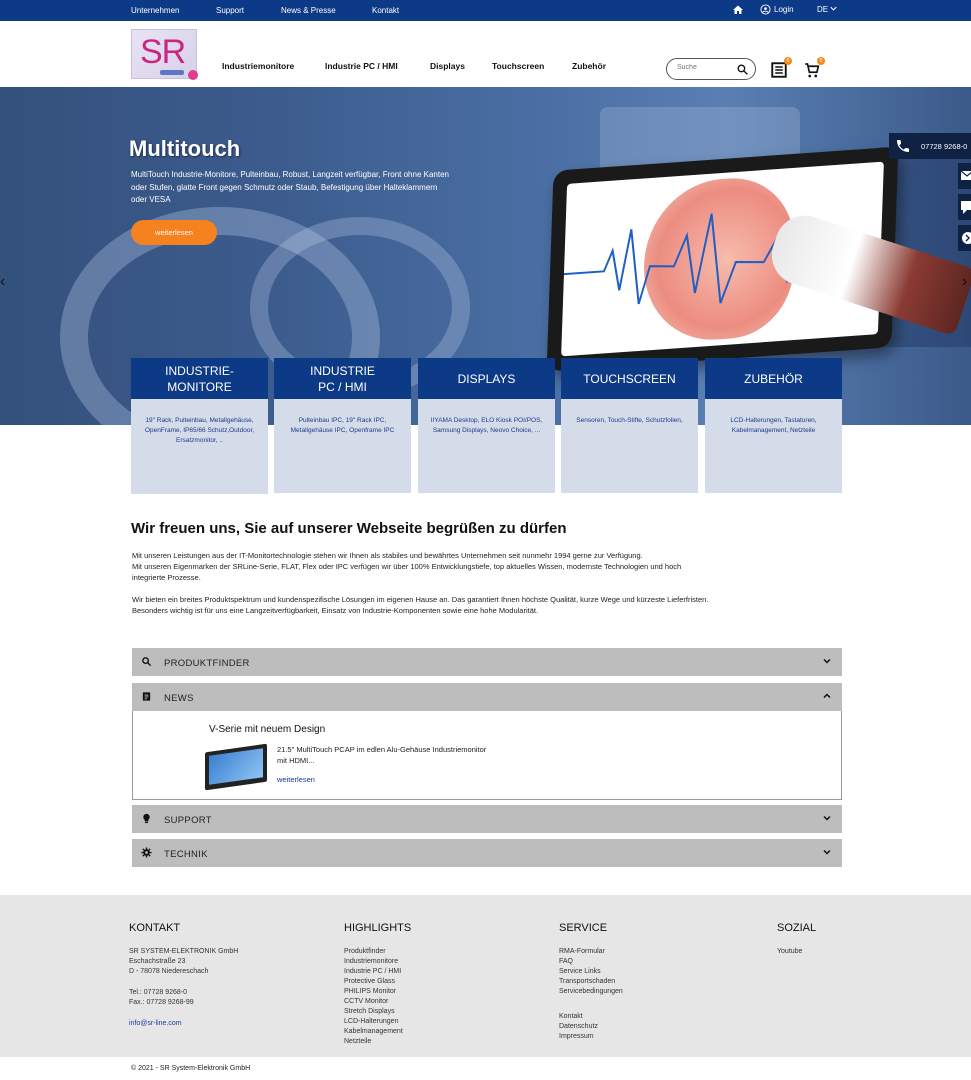 Image resolution: width=971 pixels, height=1080 pixels. What do you see at coordinates (583, 928) in the screenshot?
I see `footer-heading: SERVICE` at bounding box center [583, 928].